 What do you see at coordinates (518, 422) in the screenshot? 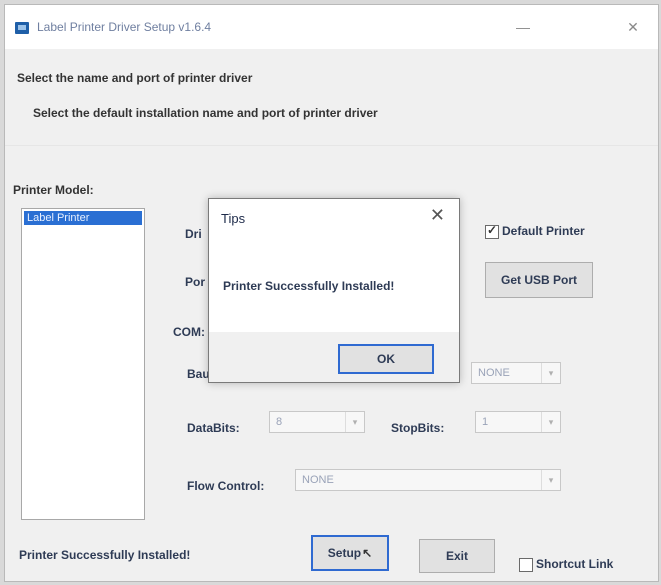
I see `stopbits-select: 1 ▾` at bounding box center [518, 422].